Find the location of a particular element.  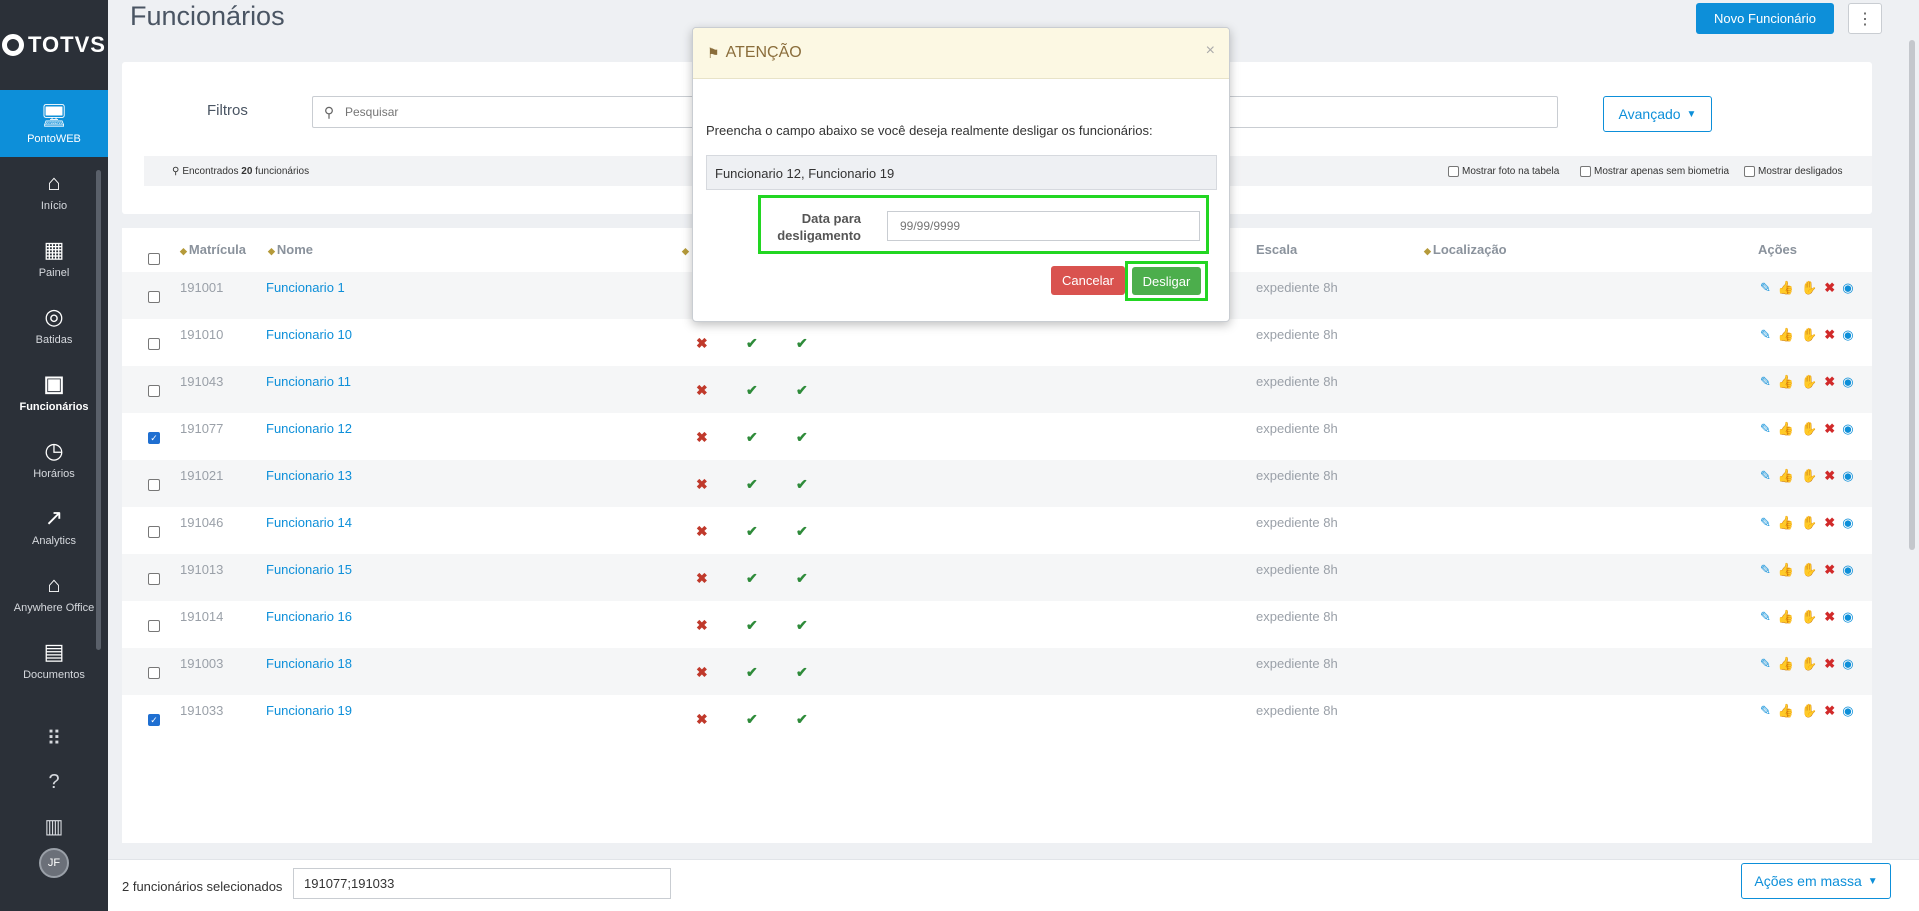

cancel-button: Cancelar is located at coordinates (1088, 280).